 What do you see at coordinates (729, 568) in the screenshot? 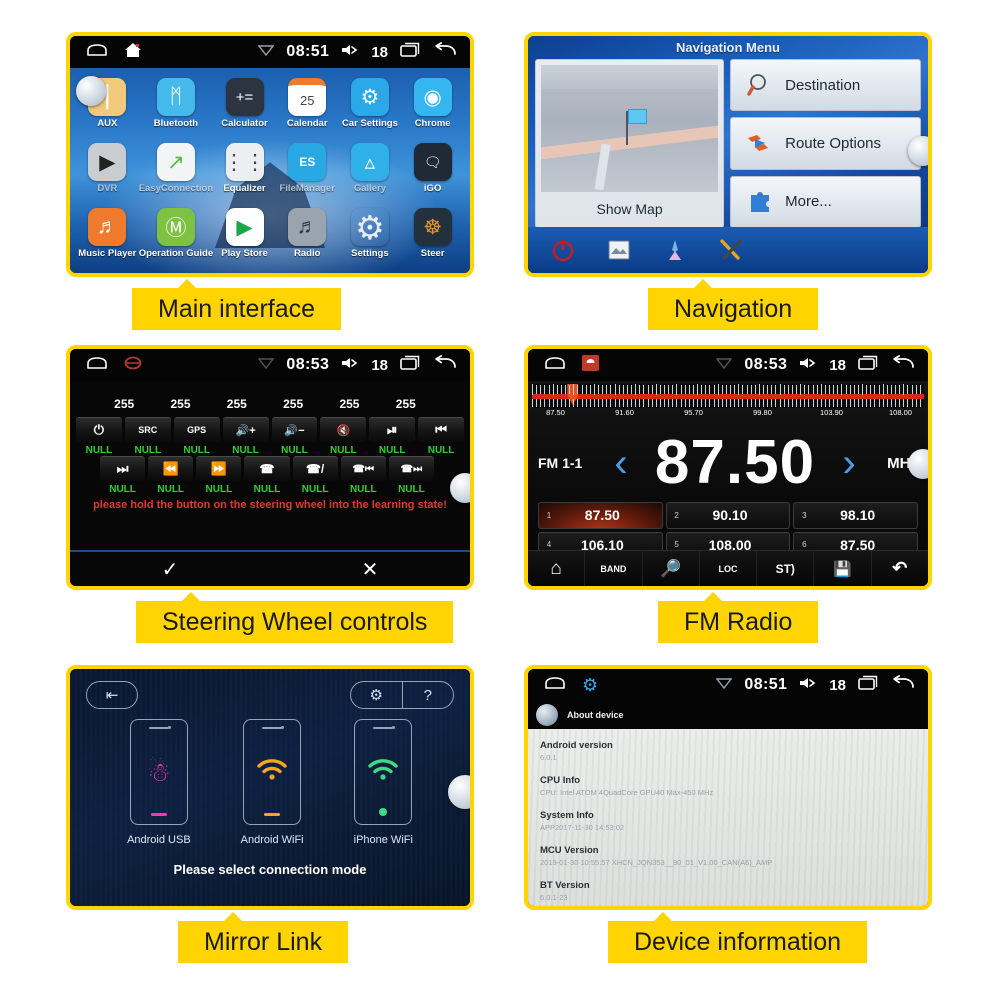
I see `loc-icon: LOC` at bounding box center [729, 568].